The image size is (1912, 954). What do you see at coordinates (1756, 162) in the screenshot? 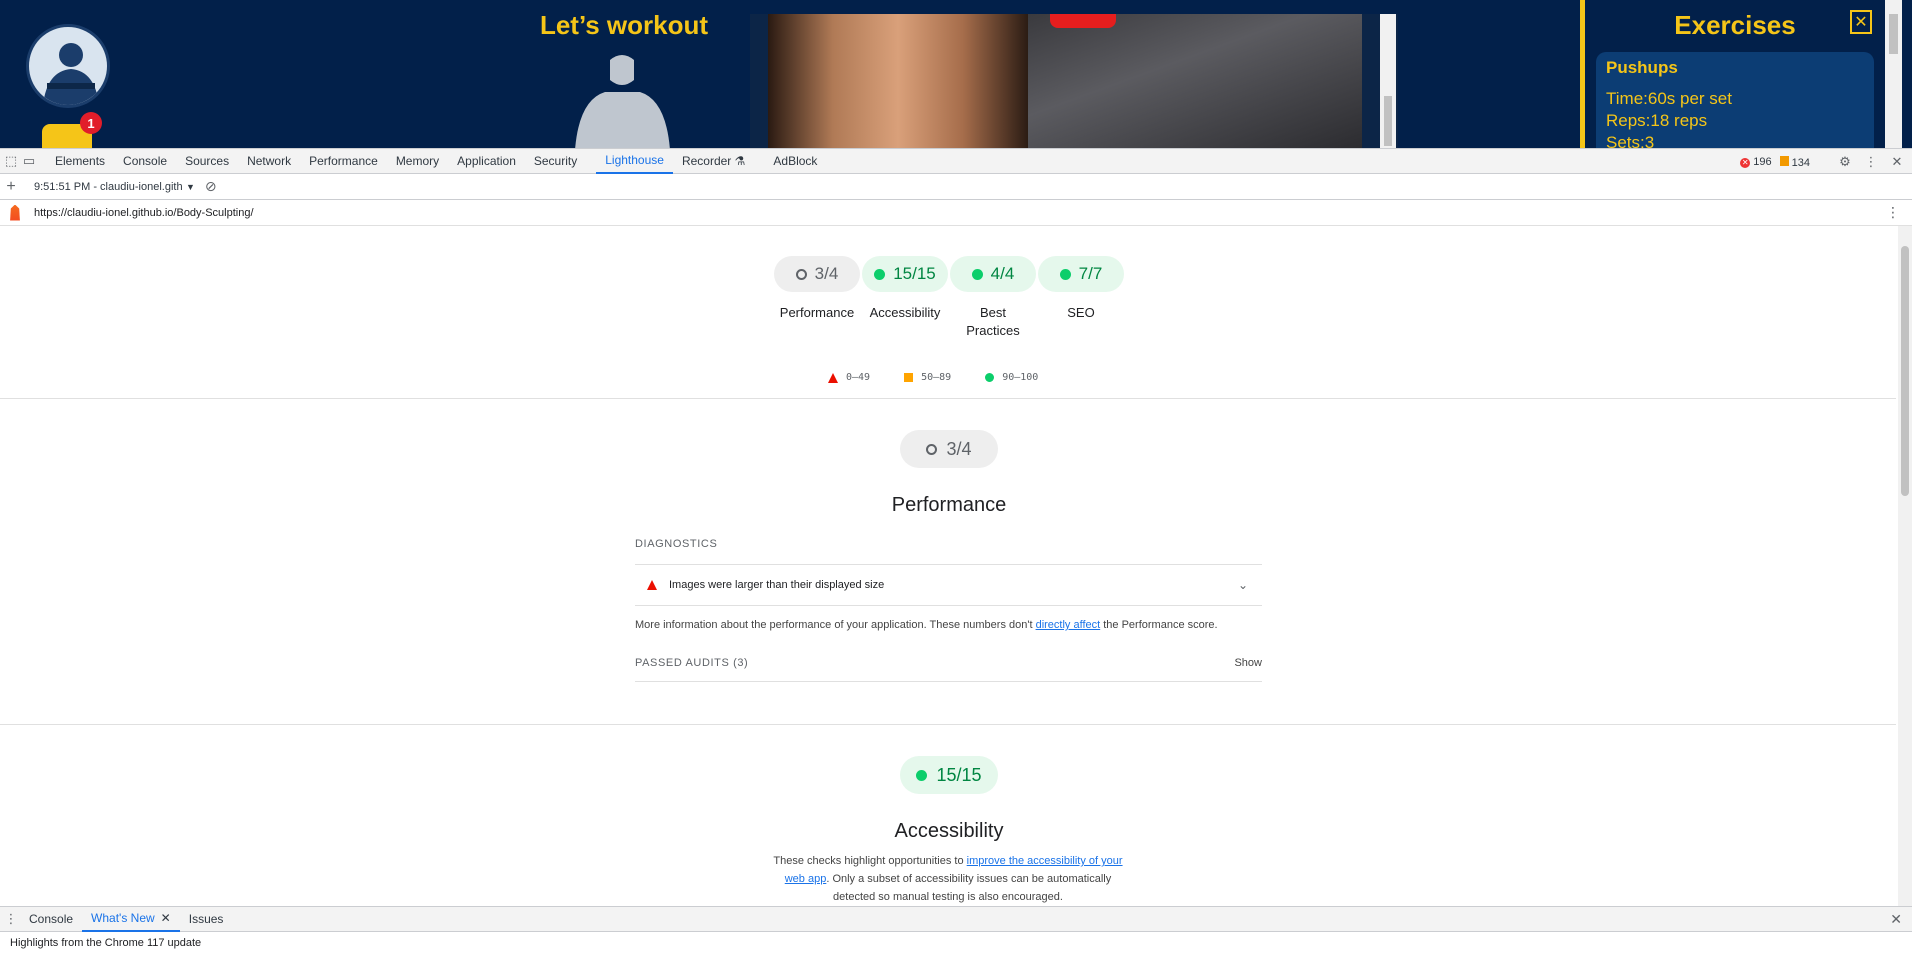
I see `error-count: ✕ 196` at bounding box center [1756, 162].